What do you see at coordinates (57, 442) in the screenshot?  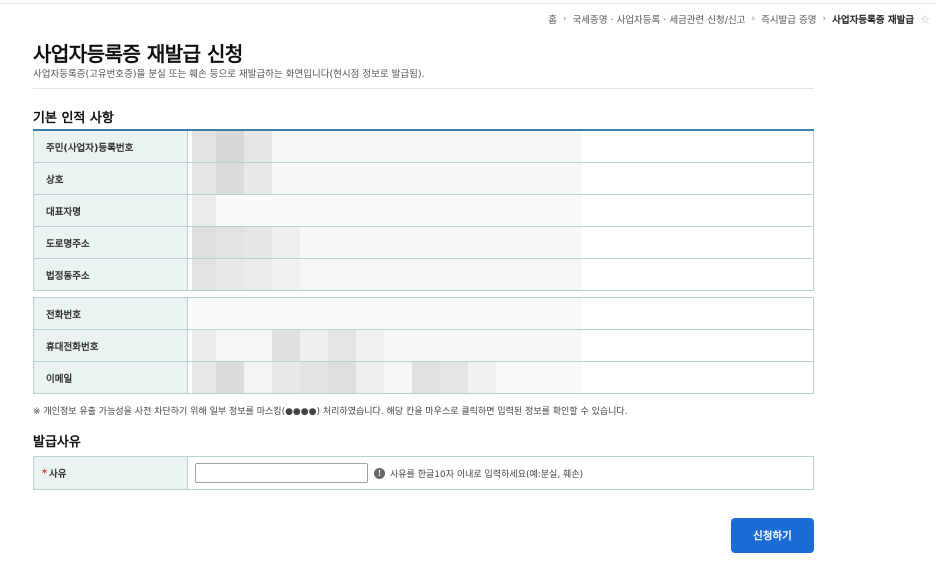 I see `section-title-reason: 발급사유` at bounding box center [57, 442].